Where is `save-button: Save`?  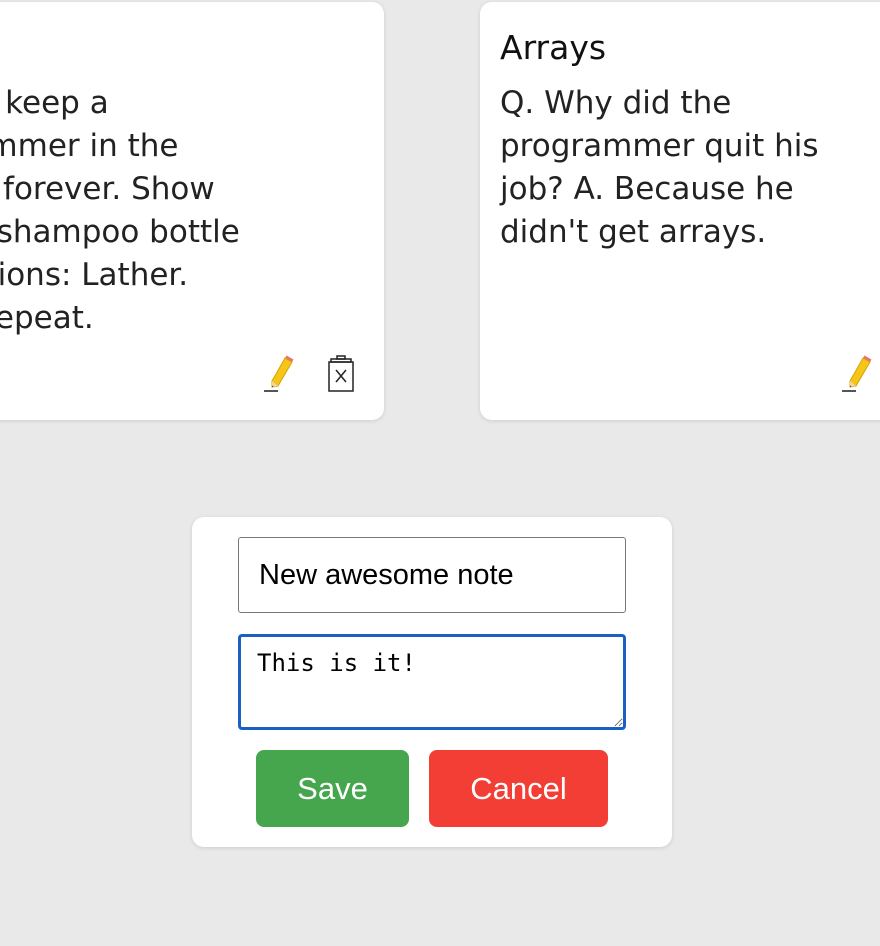 save-button: Save is located at coordinates (332, 788).